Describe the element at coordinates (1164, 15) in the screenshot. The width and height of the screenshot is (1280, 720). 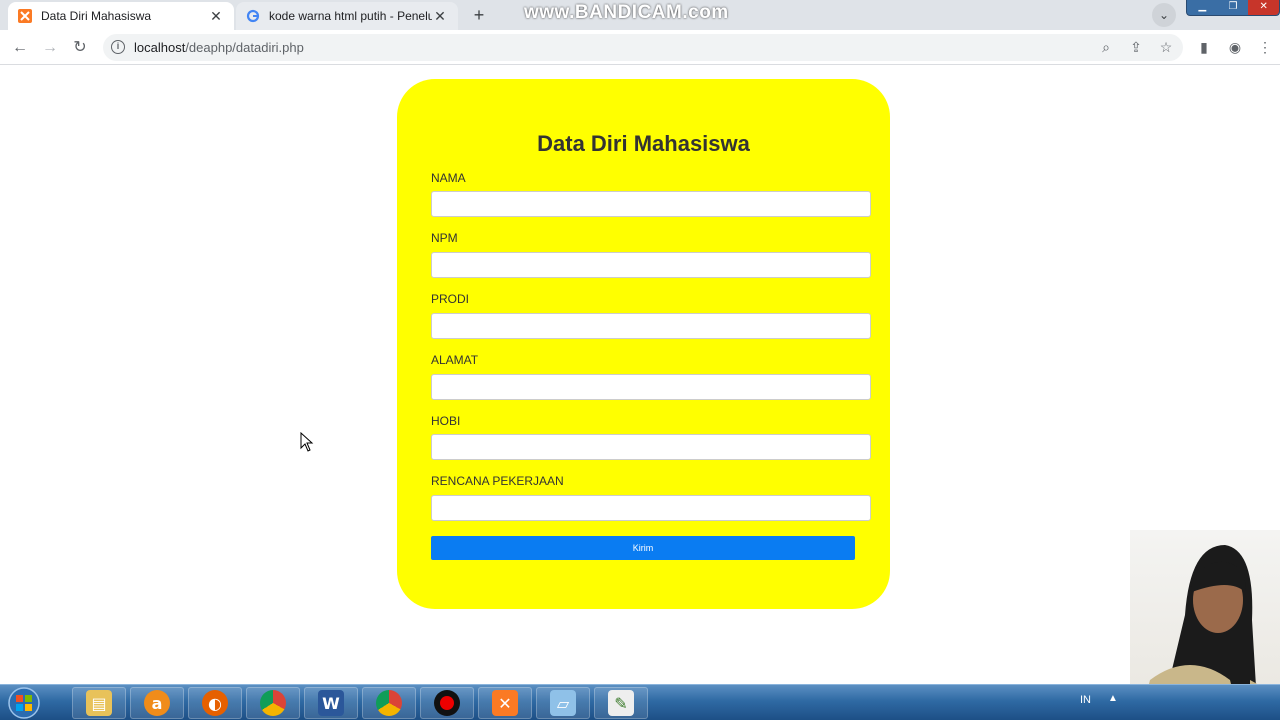
I see `tab-search-icon: ⌄` at that location.